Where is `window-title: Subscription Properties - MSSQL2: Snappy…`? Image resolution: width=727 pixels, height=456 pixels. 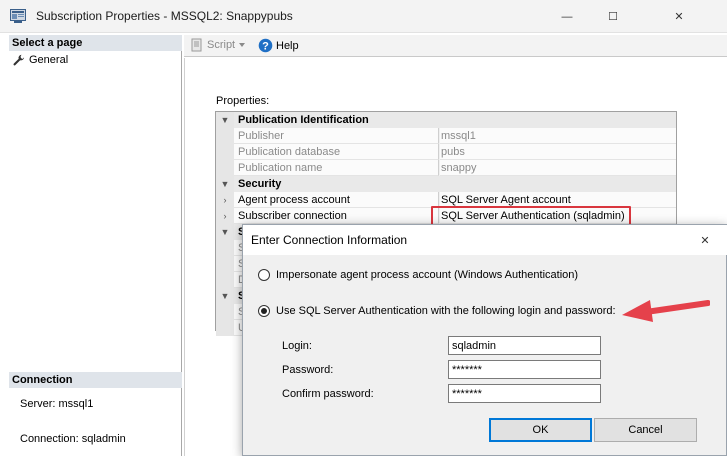 window-title: Subscription Properties - MSSQL2: Snappy… is located at coordinates (164, 16).